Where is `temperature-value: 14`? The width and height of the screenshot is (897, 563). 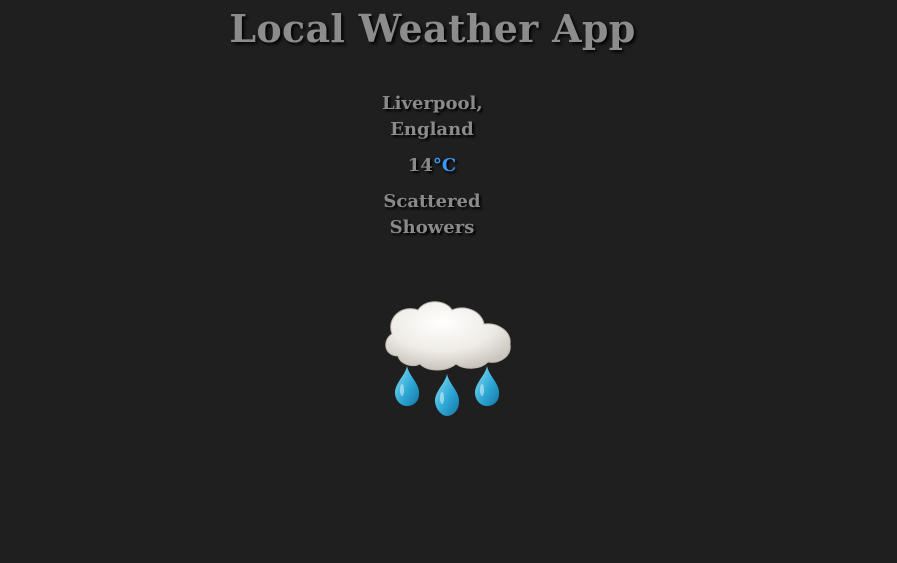 temperature-value: 14 is located at coordinates (420, 165).